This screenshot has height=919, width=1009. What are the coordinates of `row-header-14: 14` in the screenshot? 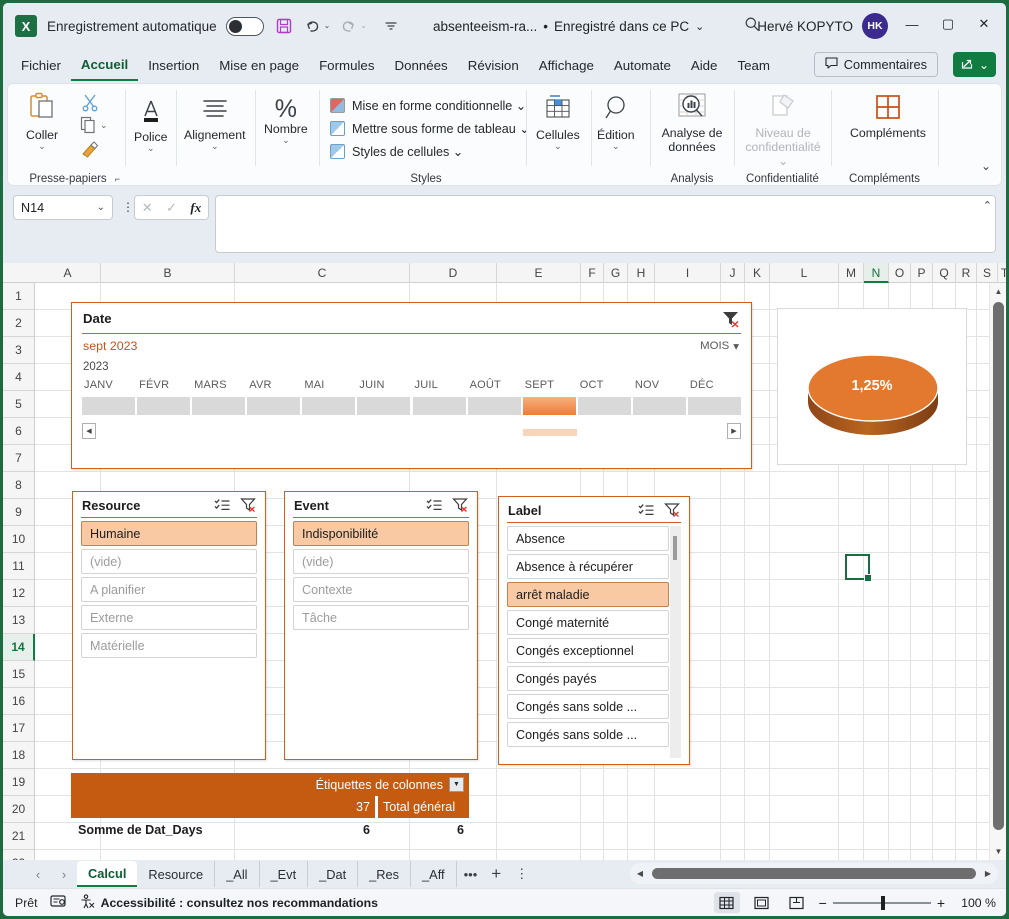 It's located at (19, 647).